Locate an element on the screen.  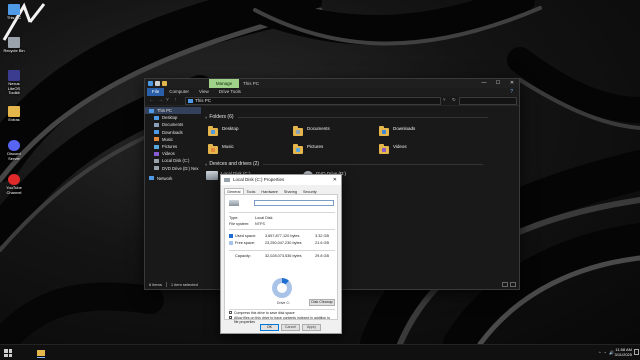
youtube-icon is located at coordinates (14, 179).